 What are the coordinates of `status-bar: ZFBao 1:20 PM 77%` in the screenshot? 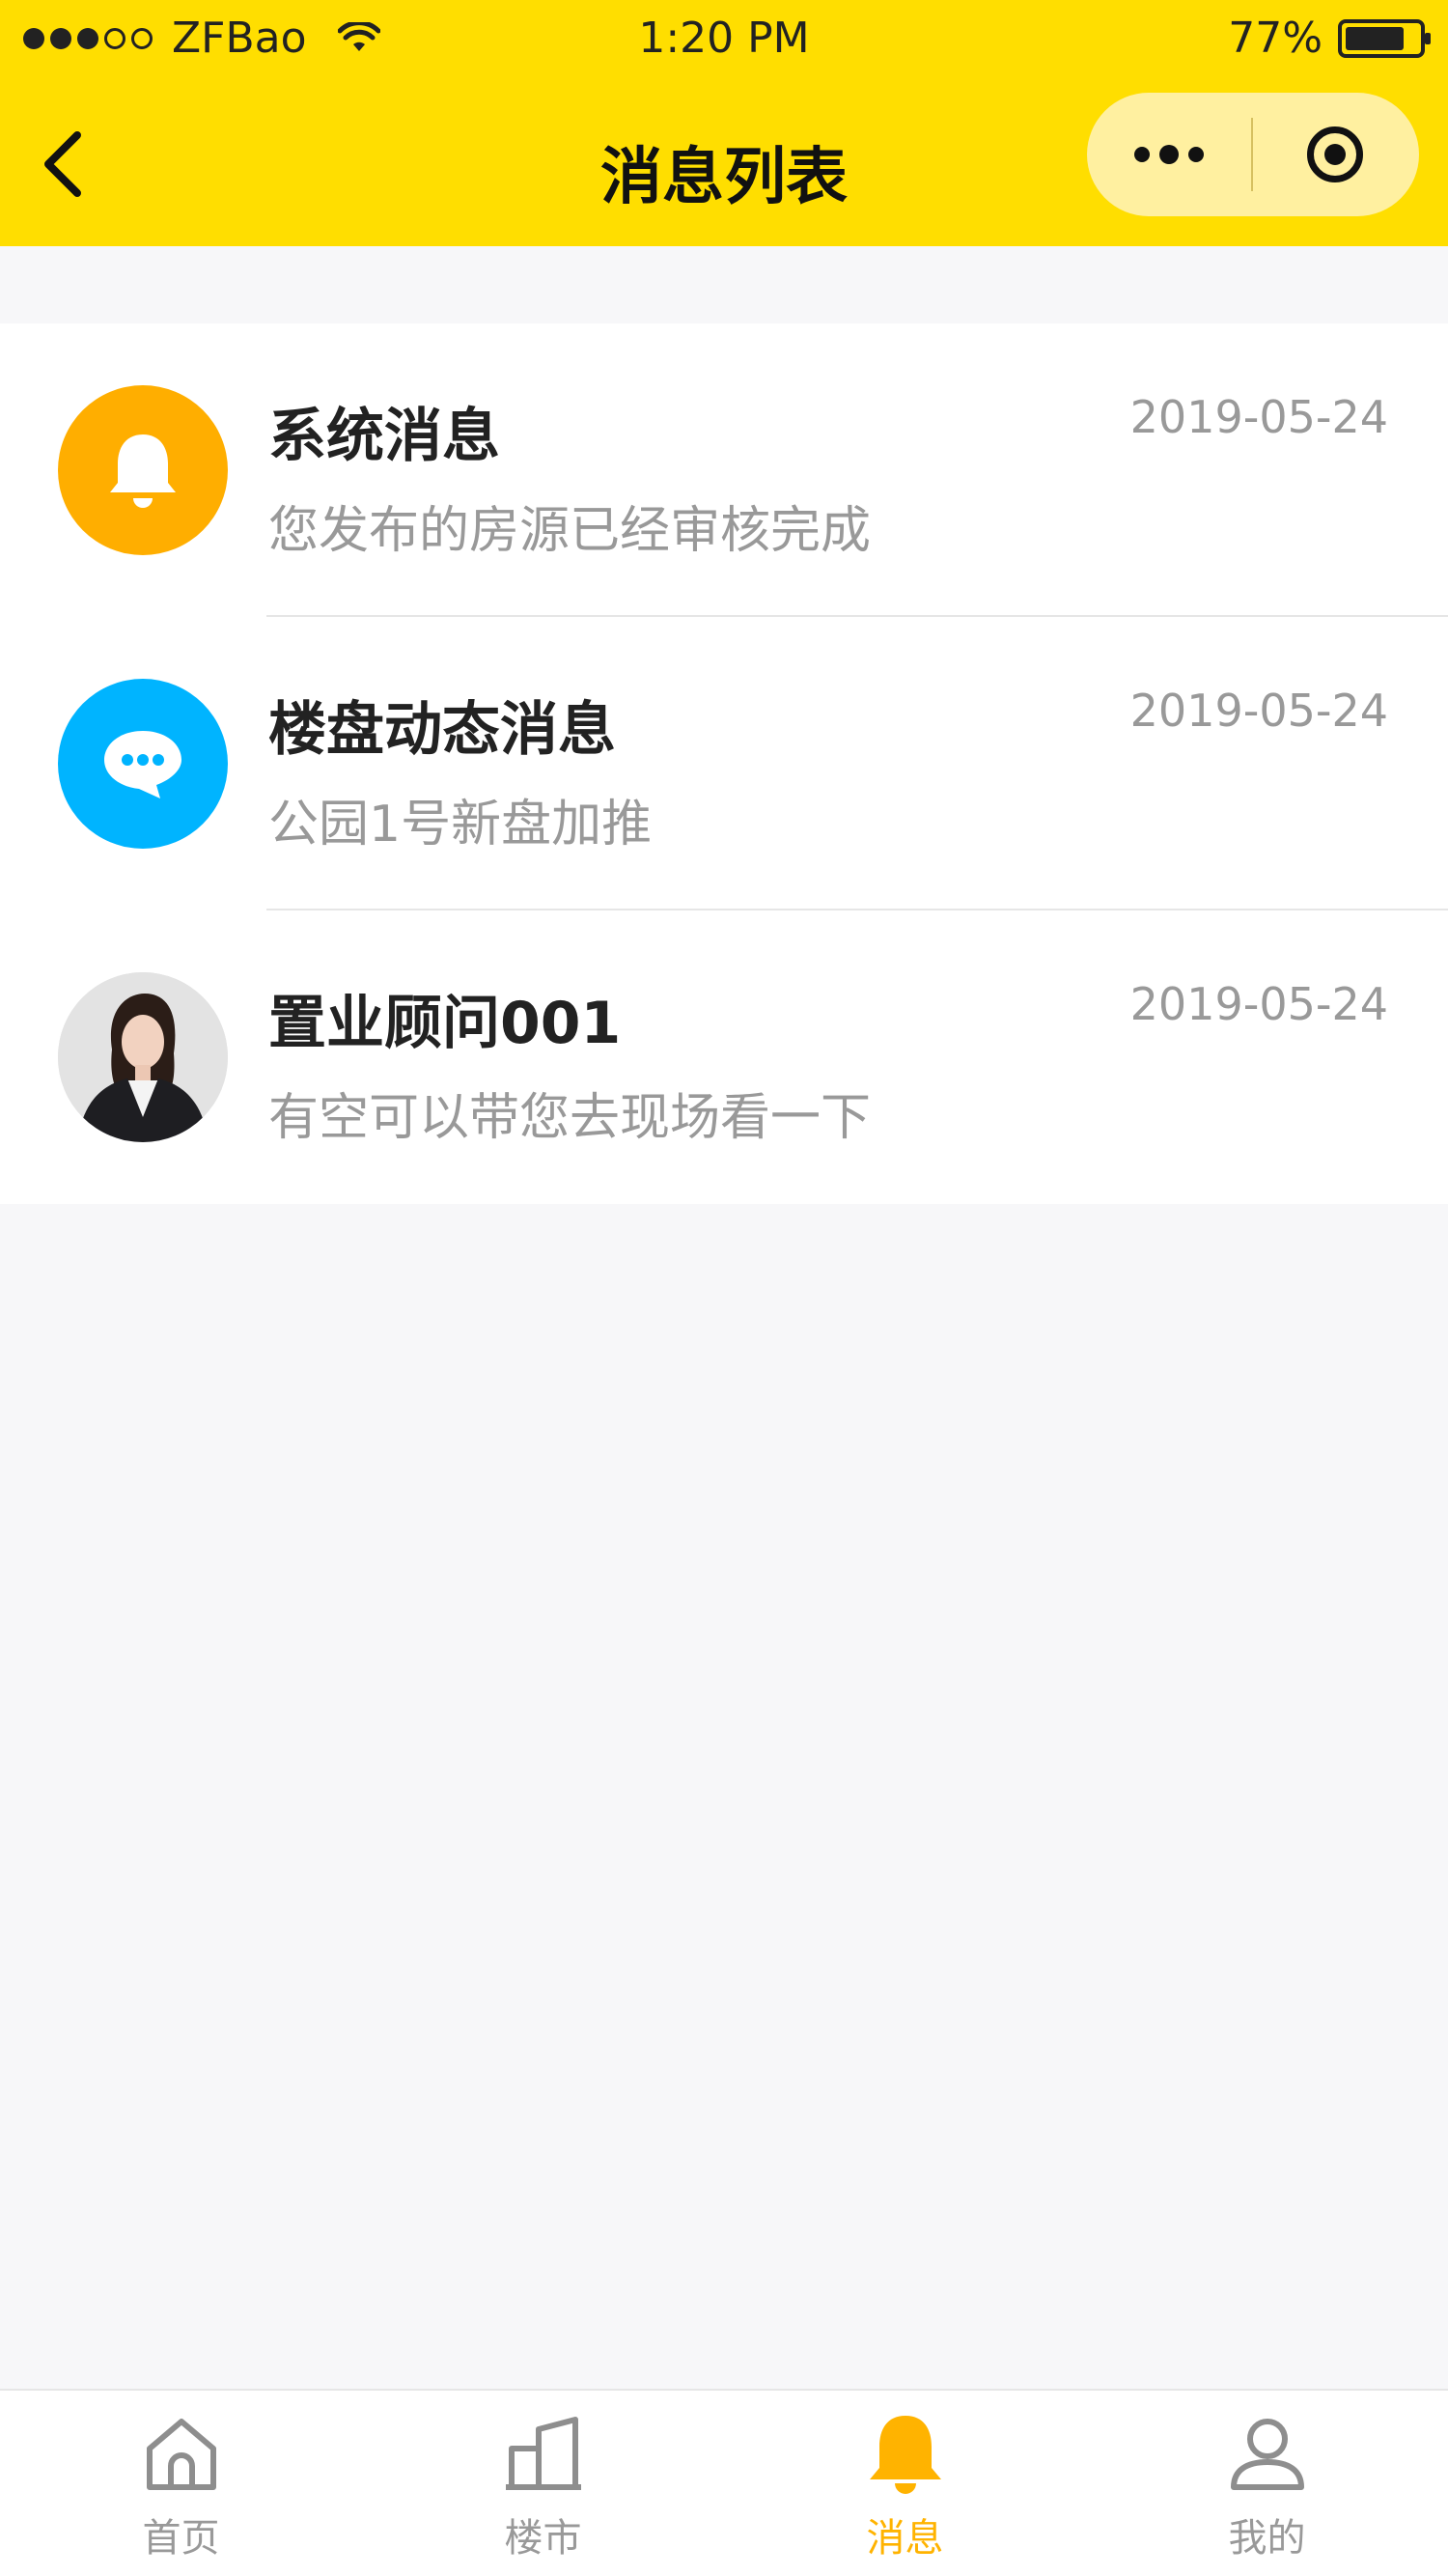 It's located at (724, 39).